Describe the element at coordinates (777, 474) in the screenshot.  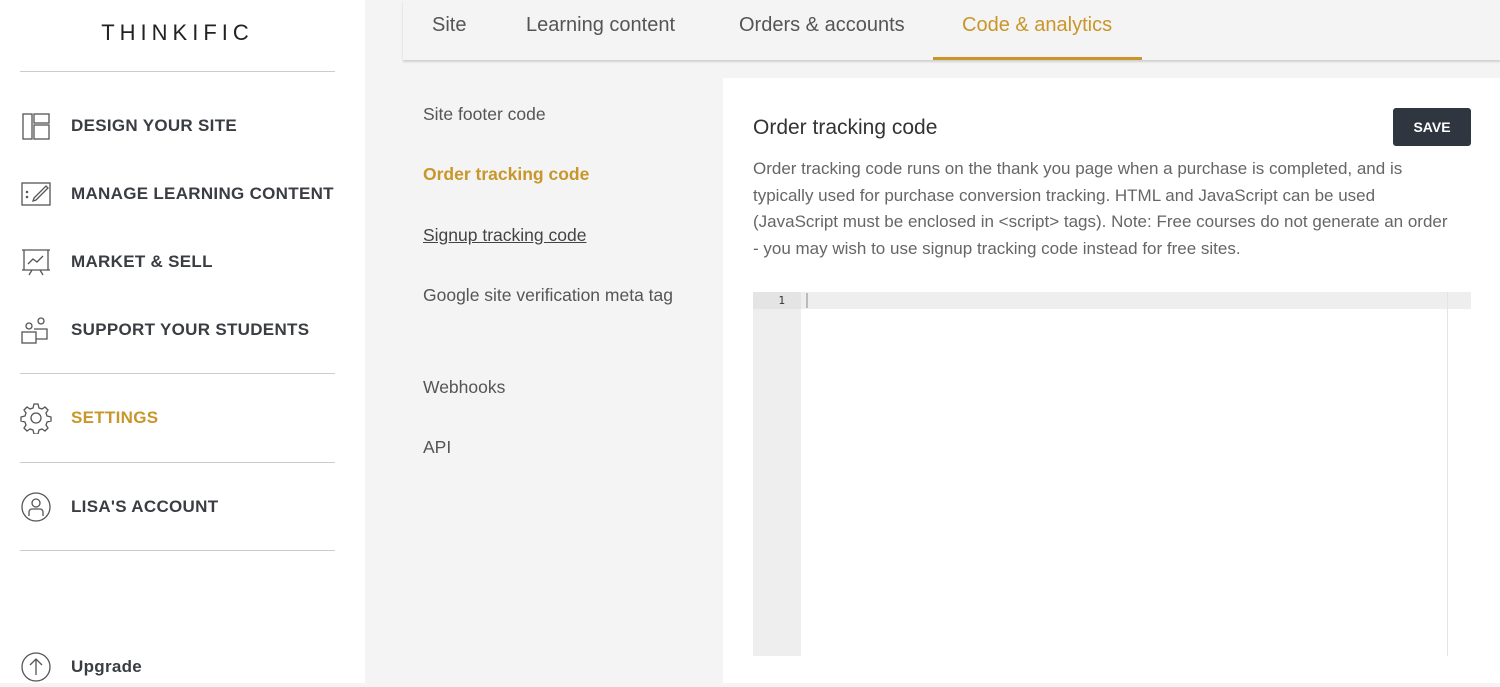
I see `line-gutter` at that location.